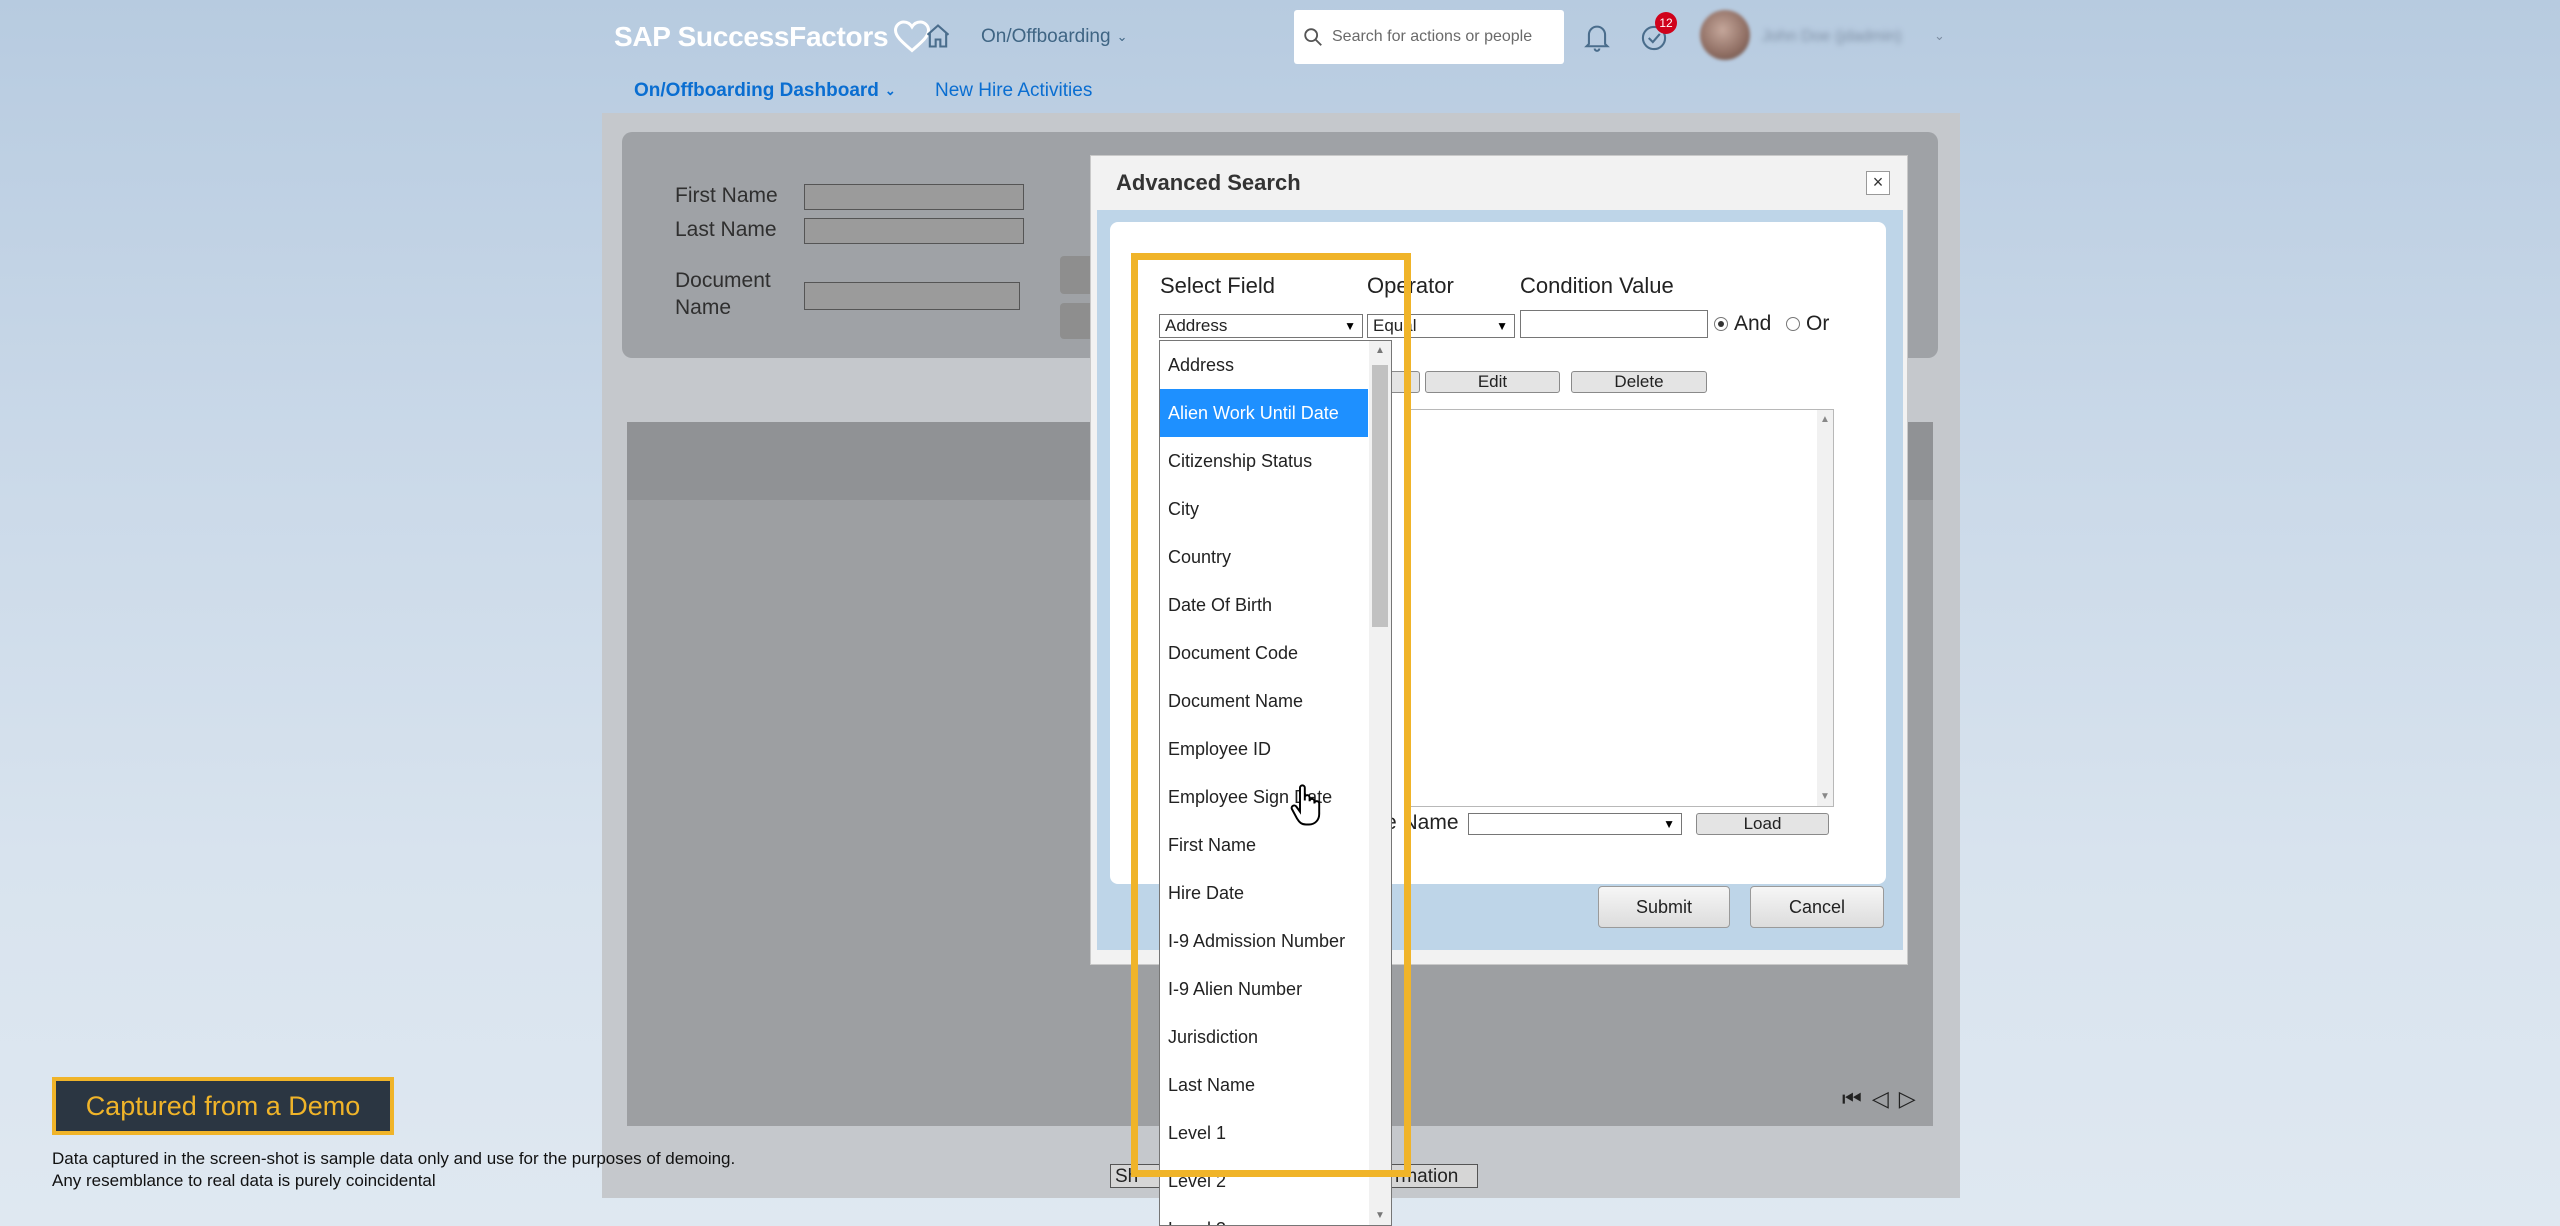  I want to click on sap-successfactors-logo: SAP SuccessFactors, so click(772, 37).